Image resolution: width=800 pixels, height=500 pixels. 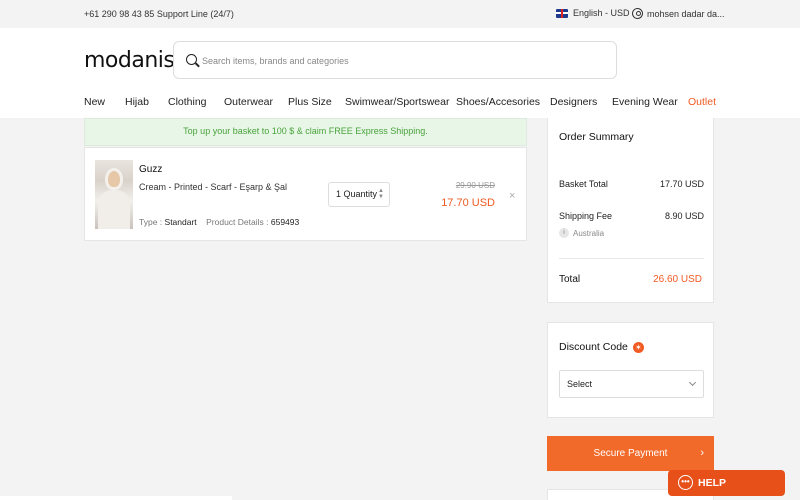 I want to click on product-brand: Guzz, so click(x=150, y=169).